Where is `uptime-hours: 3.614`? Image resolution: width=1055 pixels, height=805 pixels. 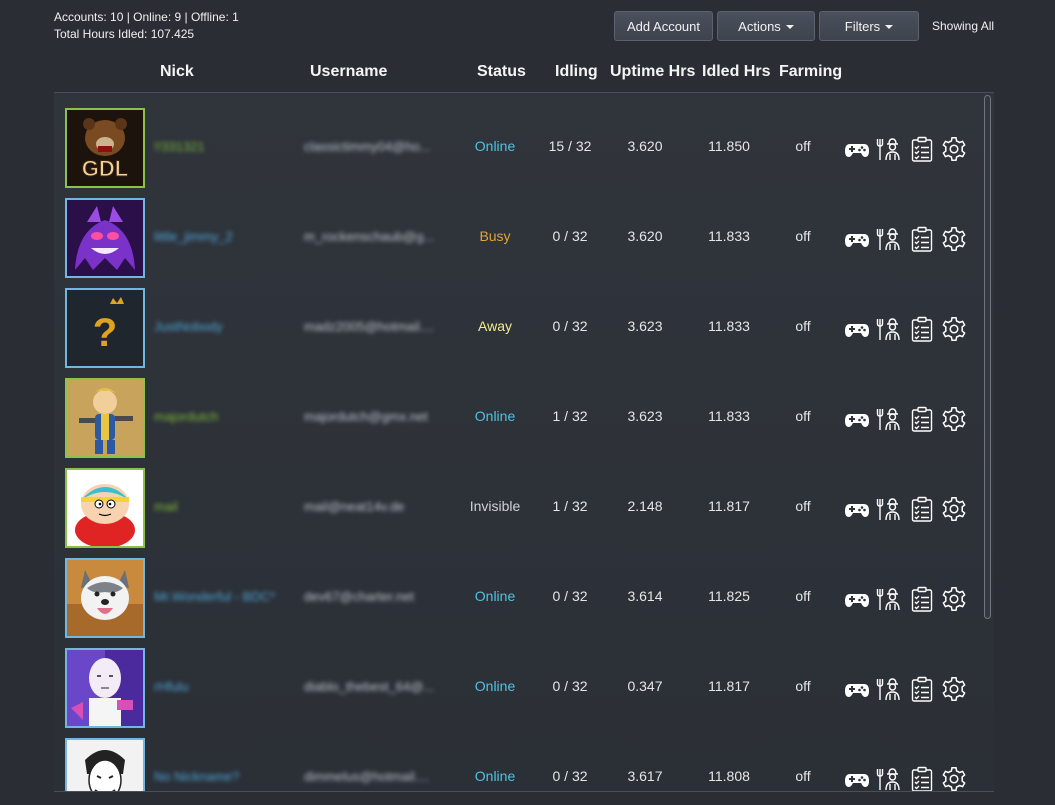
uptime-hours: 3.614 is located at coordinates (645, 596).